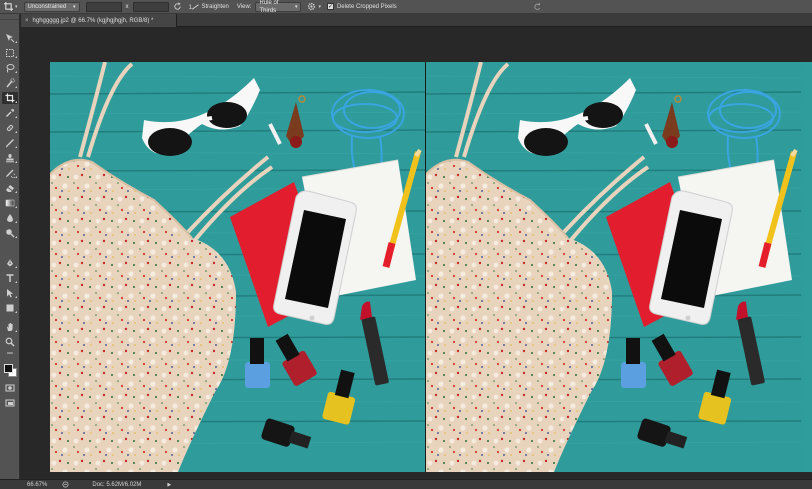 The width and height of the screenshot is (812, 489). Describe the element at coordinates (103, 6) in the screenshot. I see `width-field` at that location.